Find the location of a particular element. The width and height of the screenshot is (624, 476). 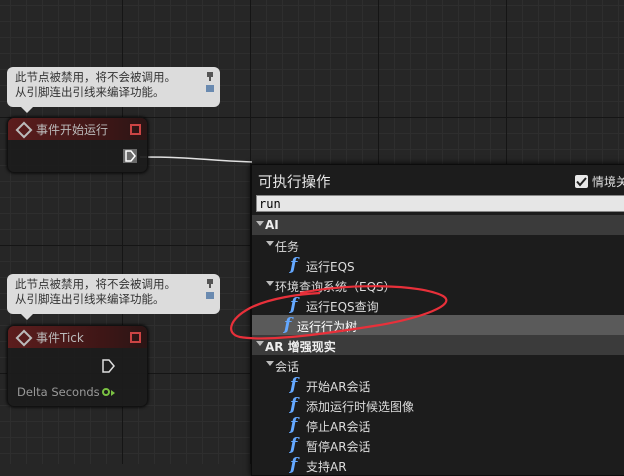

action-search-input is located at coordinates (440, 203).